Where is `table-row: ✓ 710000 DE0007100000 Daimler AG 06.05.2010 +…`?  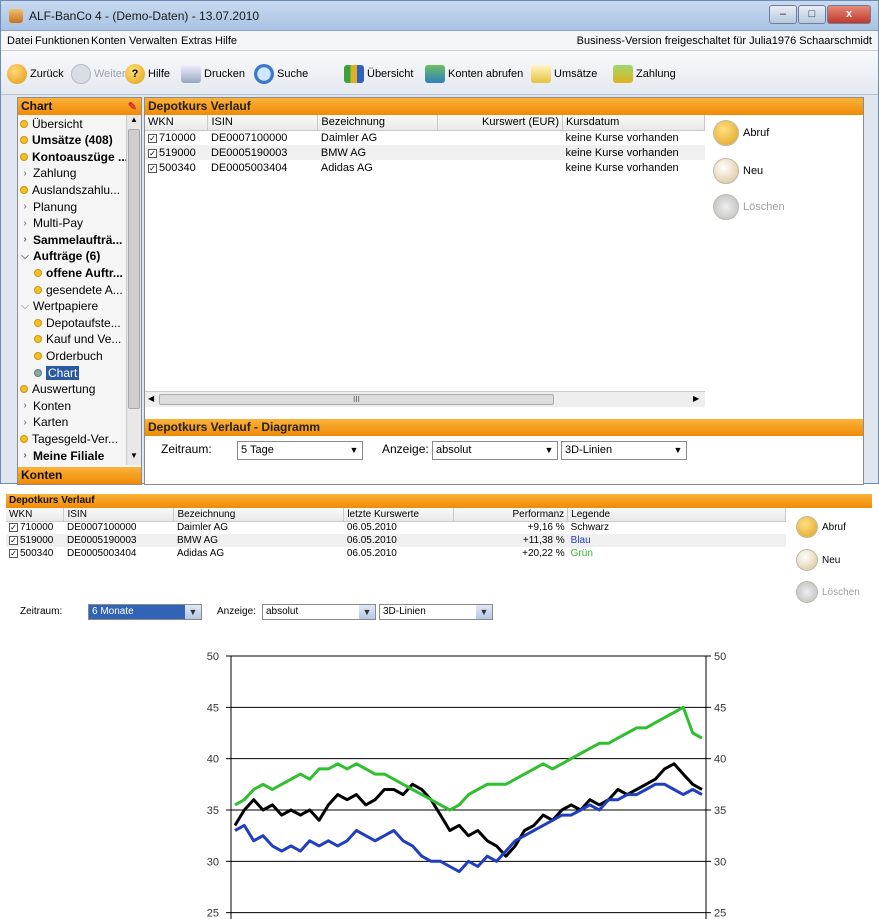 table-row: ✓ 710000 DE0007100000 Daimler AG 06.05.2010 +… is located at coordinates (396, 527).